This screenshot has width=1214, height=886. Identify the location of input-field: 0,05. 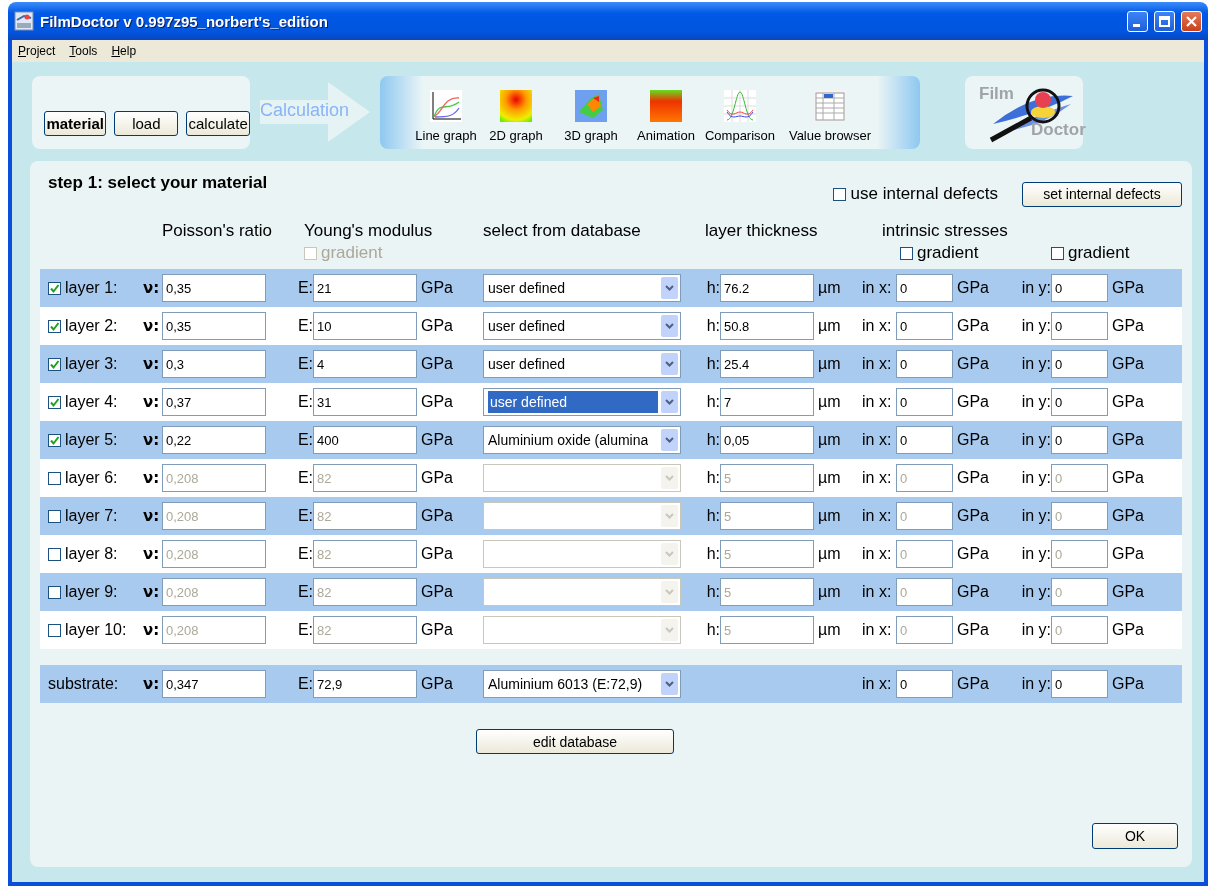
(767, 440).